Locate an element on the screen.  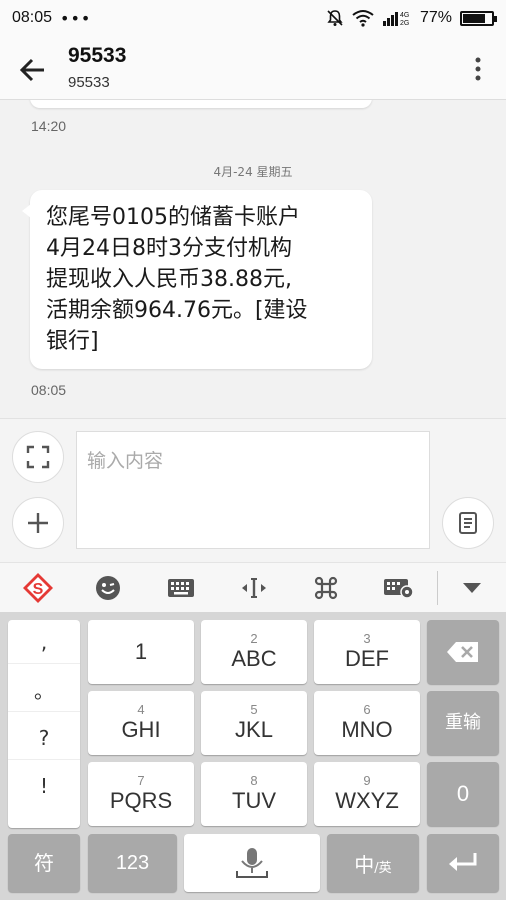
cursor-button is located at coordinates (254, 588).